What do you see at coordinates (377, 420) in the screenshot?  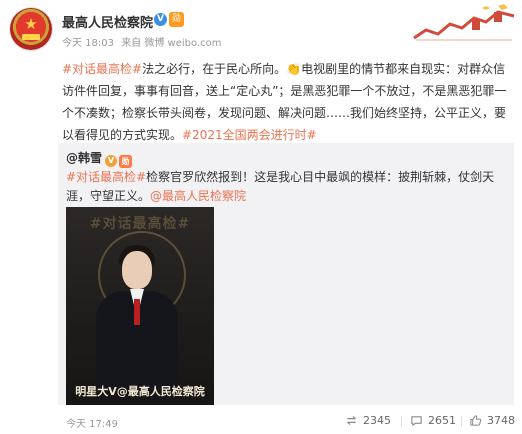 I see `repost-count: 2345` at bounding box center [377, 420].